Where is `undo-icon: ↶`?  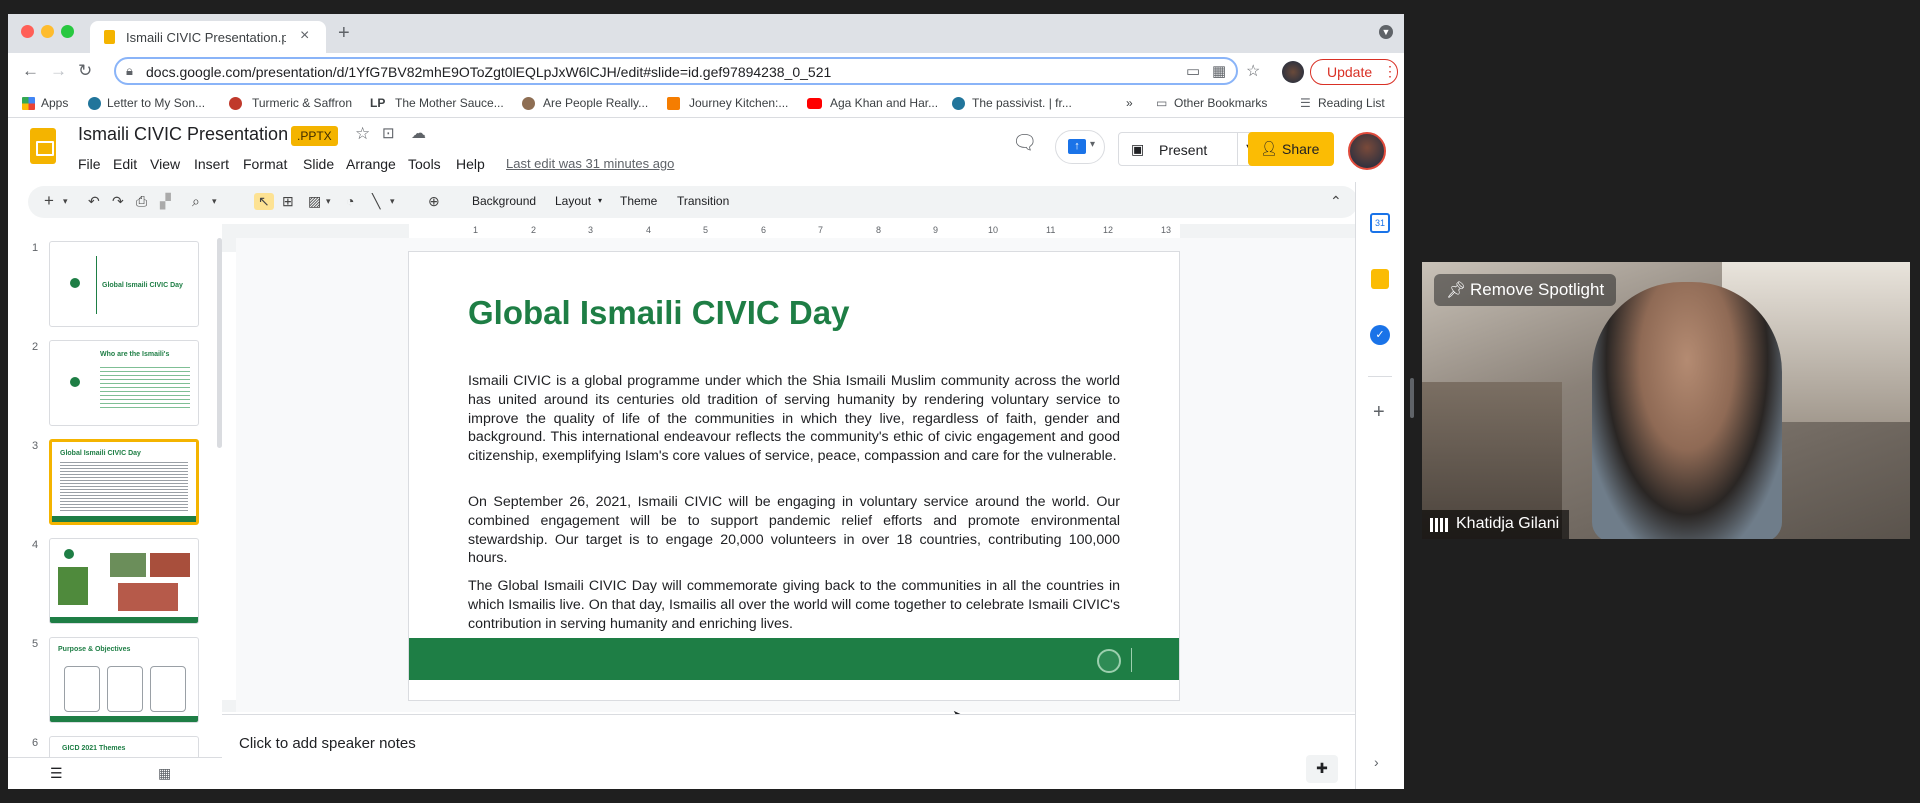 undo-icon: ↶ is located at coordinates (94, 201).